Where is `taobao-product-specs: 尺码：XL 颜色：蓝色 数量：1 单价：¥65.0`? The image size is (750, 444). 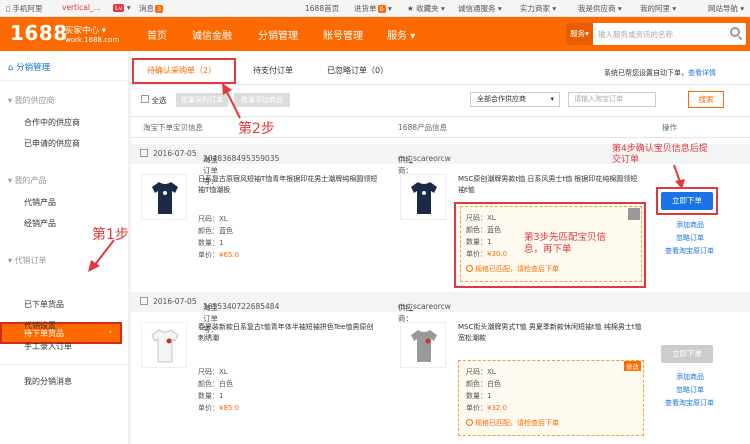 taobao-product-specs: 尺码：XL 颜色：蓝色 数量：1 单价：¥65.0 is located at coordinates (219, 237).